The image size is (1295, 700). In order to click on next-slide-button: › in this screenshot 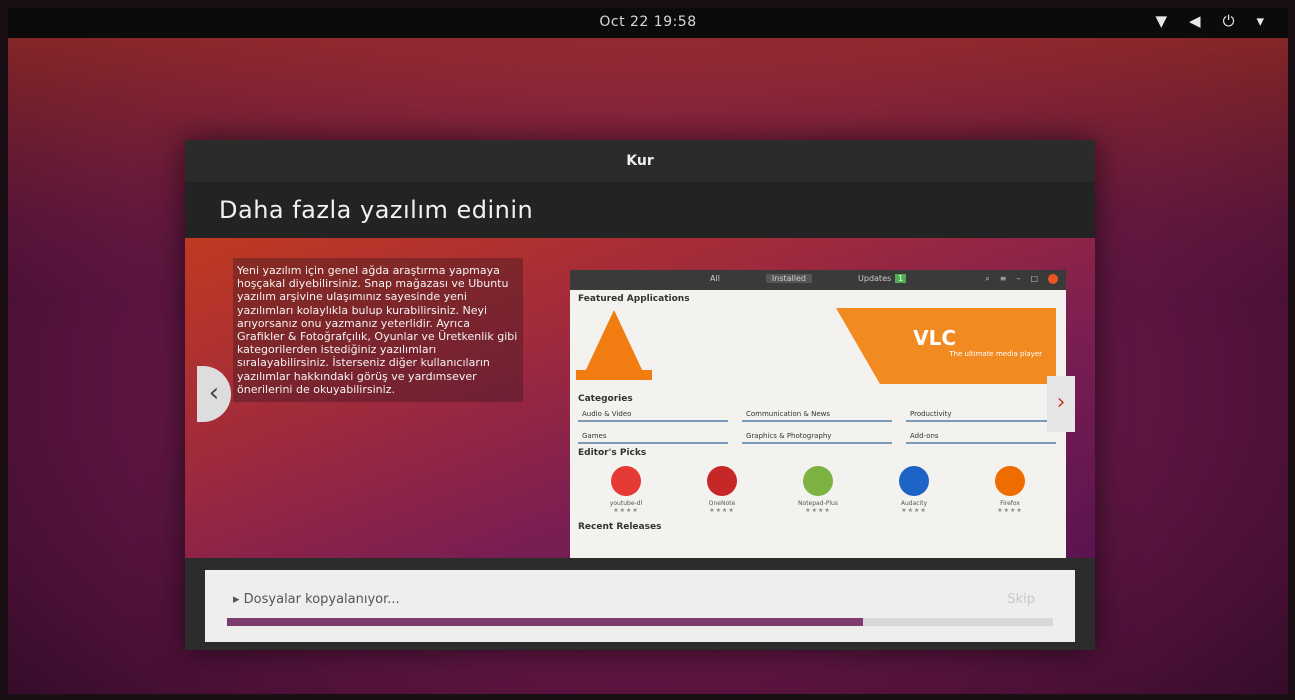, I will do `click(1061, 404)`.